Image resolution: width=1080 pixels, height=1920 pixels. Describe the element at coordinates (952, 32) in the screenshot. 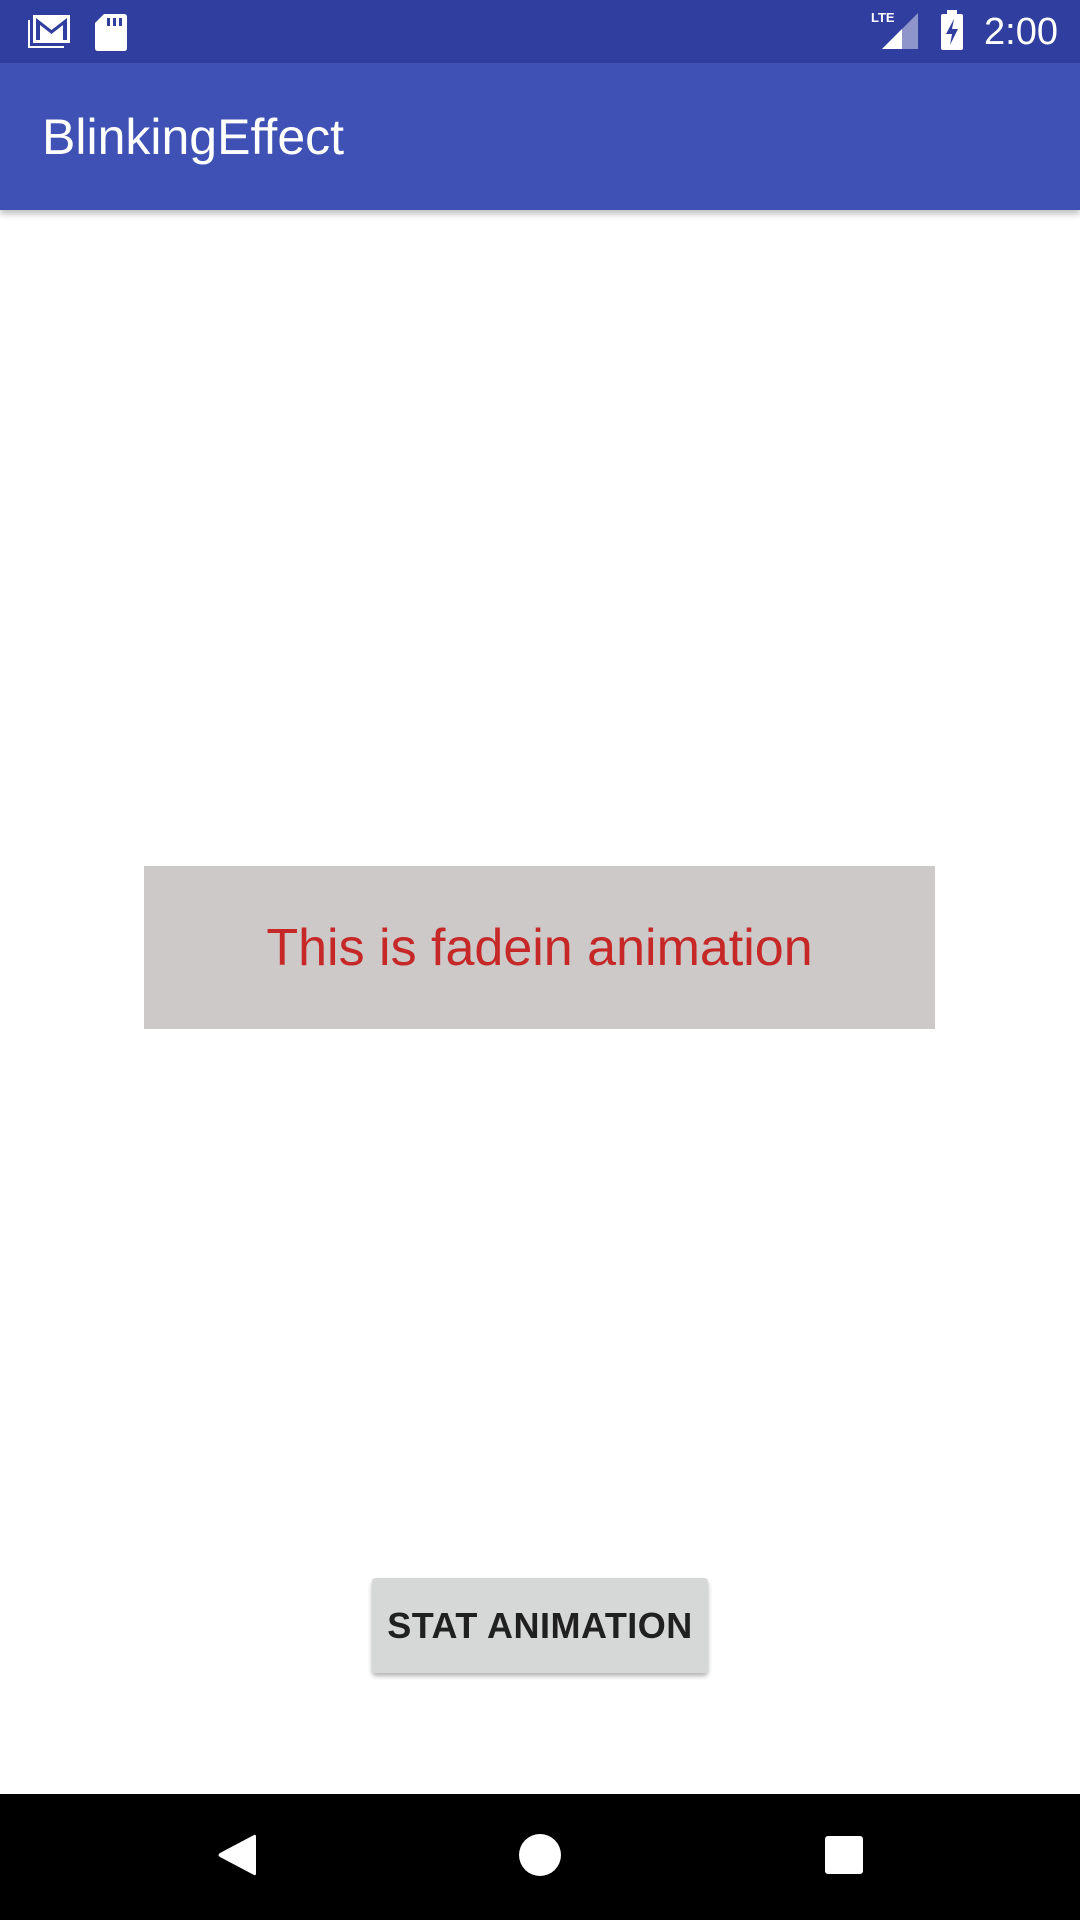

I see `battery-charging-icon` at that location.